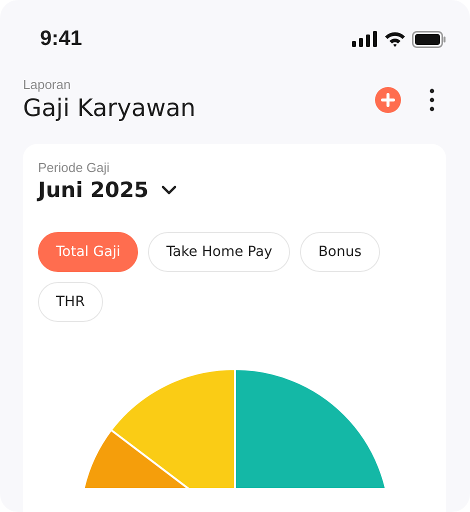  I want to click on chevron-down-icon, so click(168, 190).